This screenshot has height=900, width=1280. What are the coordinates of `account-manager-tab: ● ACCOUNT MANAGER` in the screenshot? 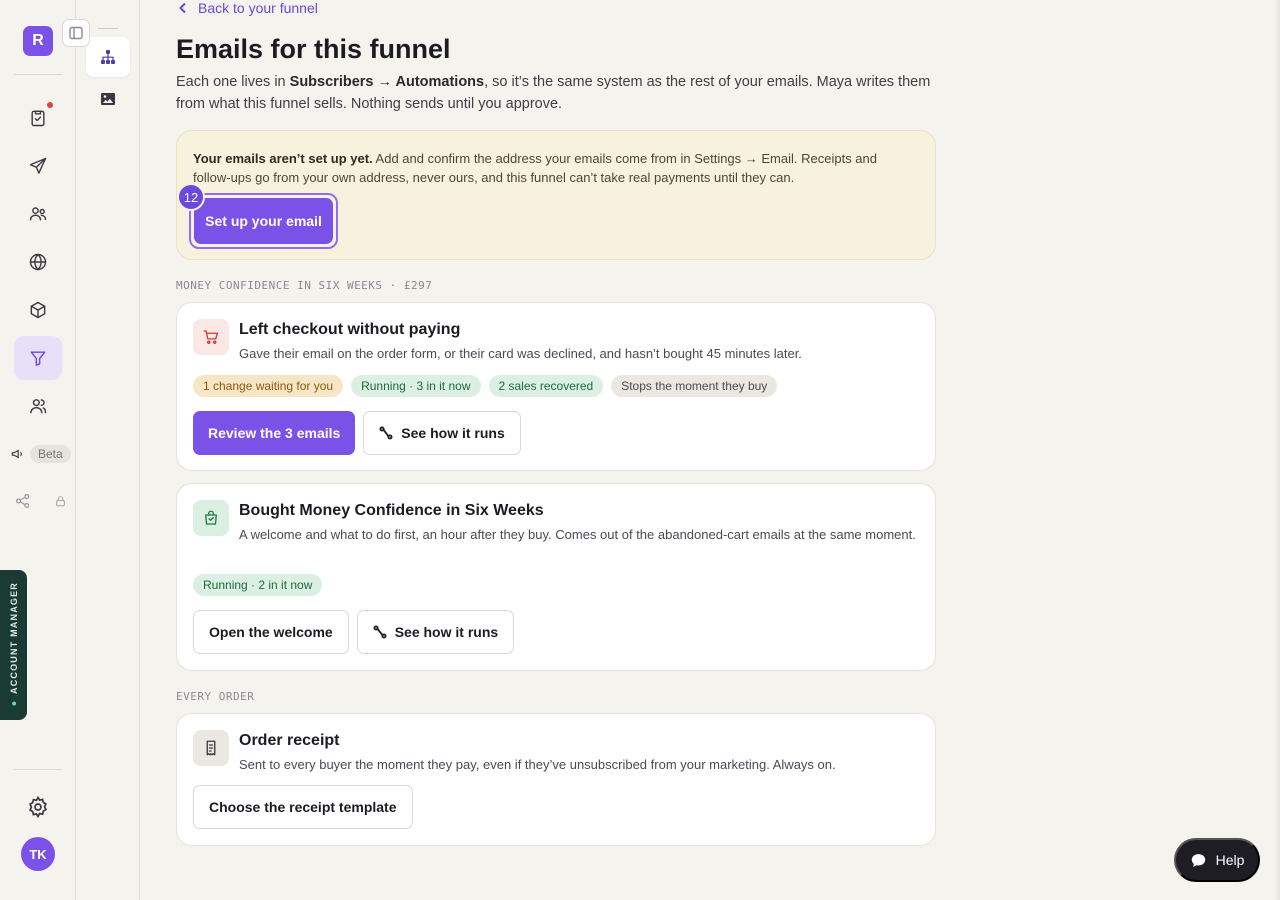 It's located at (13, 645).